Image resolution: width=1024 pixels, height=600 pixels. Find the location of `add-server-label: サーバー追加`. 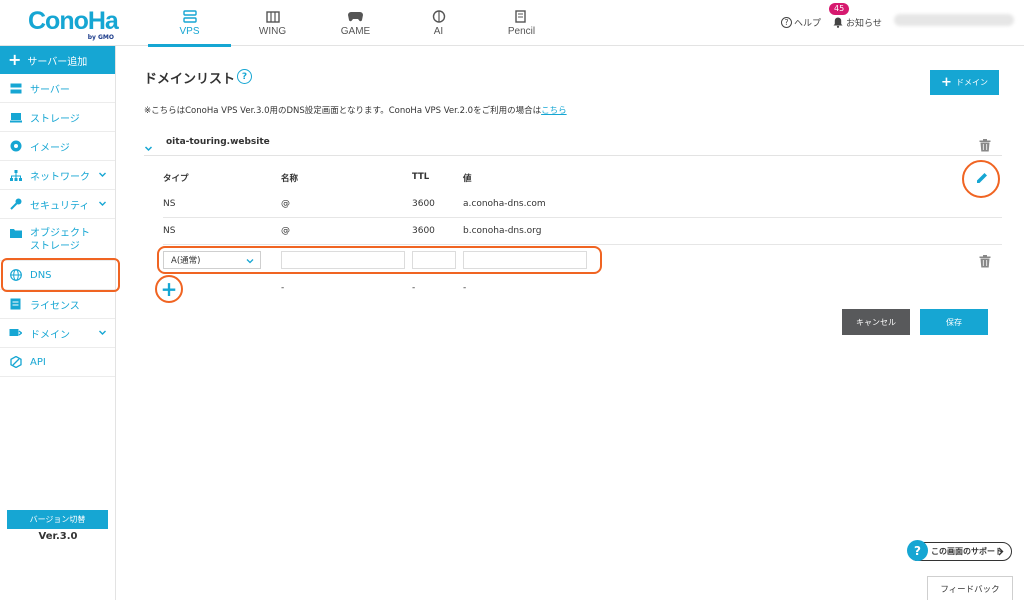

add-server-label: サーバー追加 is located at coordinates (57, 62).